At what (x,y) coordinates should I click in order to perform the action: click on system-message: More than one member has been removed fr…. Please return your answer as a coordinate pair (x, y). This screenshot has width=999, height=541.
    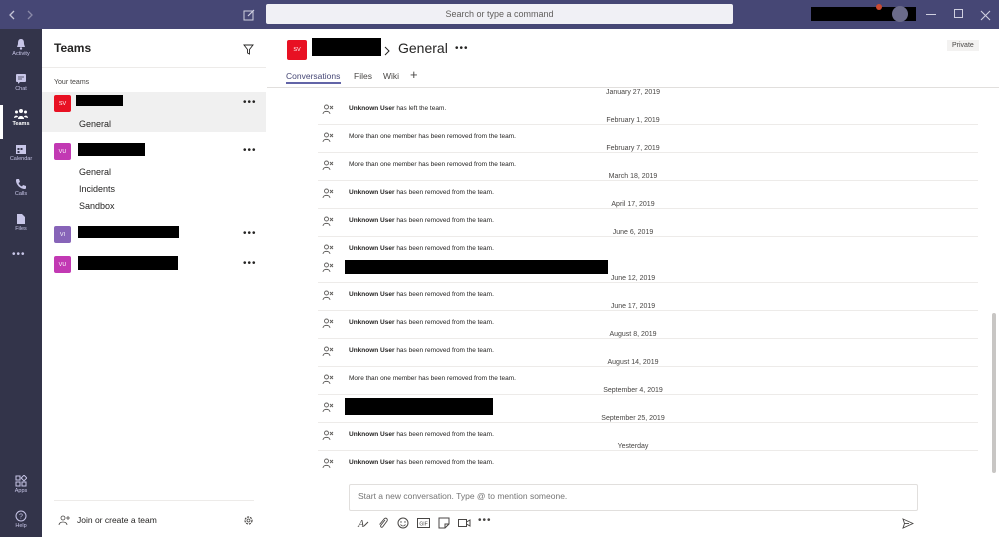
    Looking at the image, I should click on (432, 164).